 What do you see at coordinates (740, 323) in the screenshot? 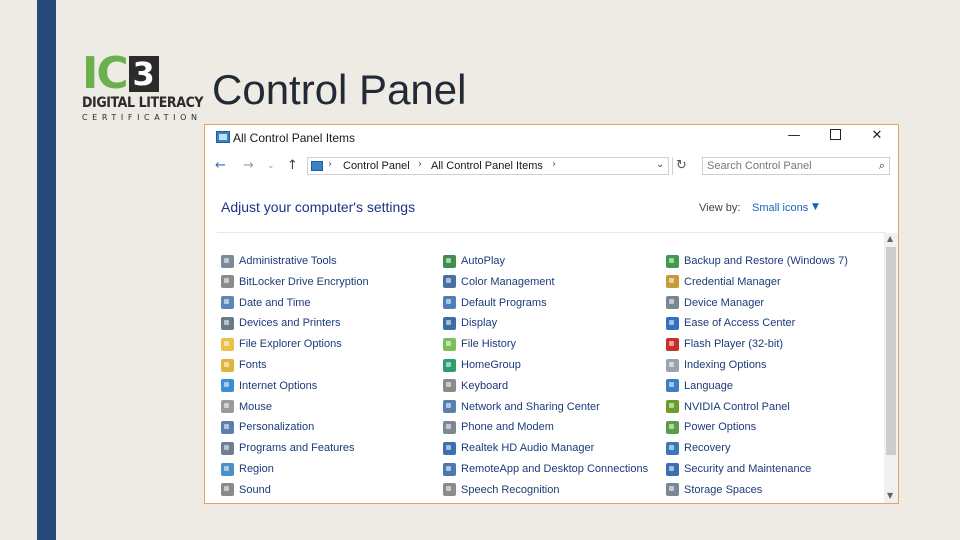
I see `control-panel-item-label: Ease of Access Center` at bounding box center [740, 323].